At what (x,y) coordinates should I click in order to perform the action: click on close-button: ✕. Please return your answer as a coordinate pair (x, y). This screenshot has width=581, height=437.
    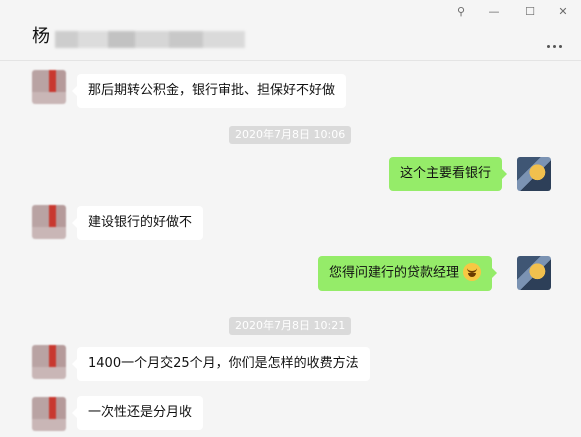
    Looking at the image, I should click on (563, 12).